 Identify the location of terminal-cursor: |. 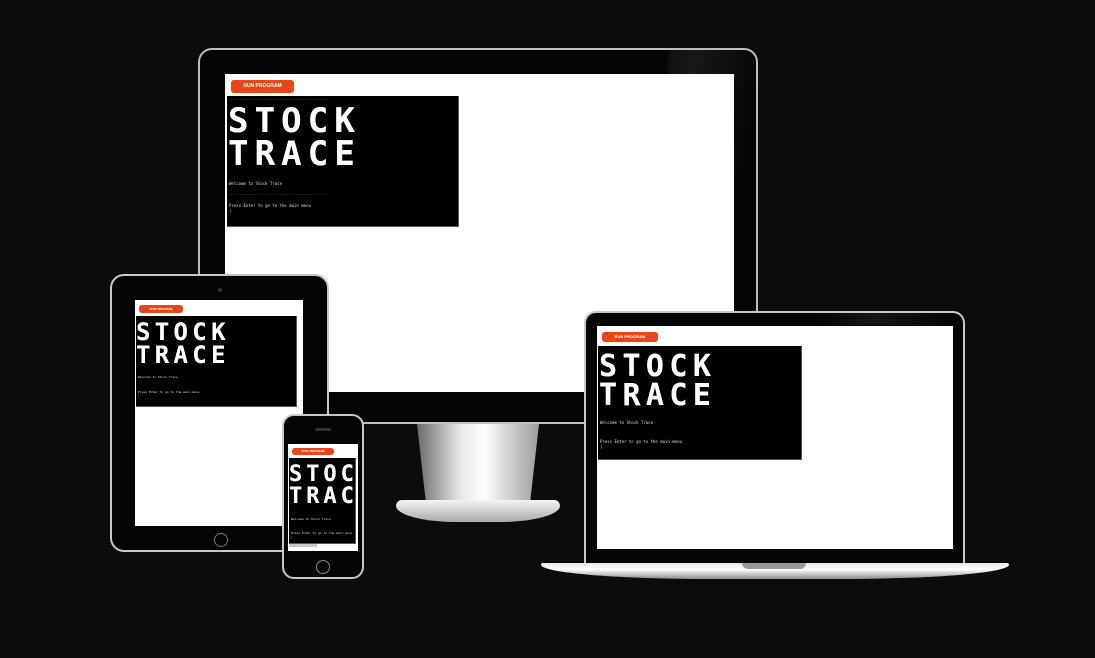
(230, 210).